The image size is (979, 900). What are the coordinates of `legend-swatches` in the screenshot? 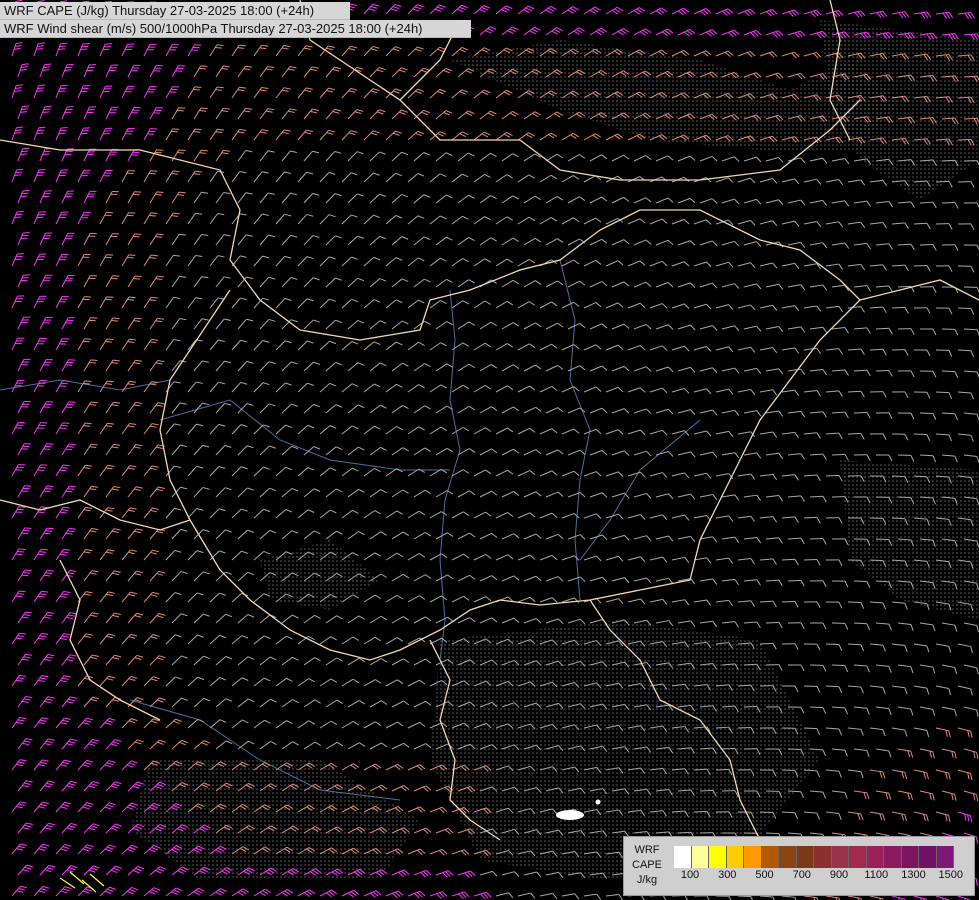 It's located at (814, 857).